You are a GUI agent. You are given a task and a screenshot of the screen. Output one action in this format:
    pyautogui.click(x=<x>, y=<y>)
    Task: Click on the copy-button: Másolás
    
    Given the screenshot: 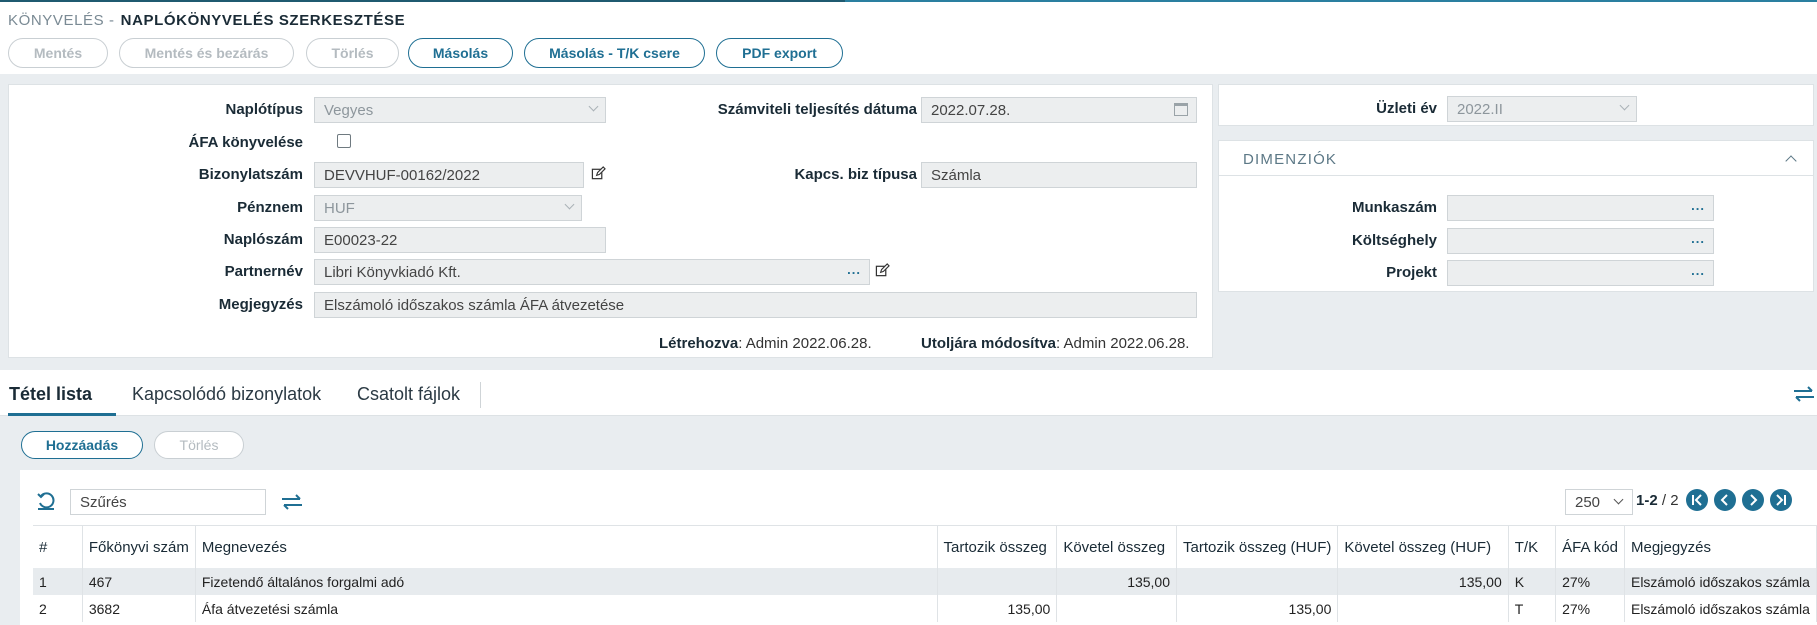 What is the action you would take?
    pyautogui.click(x=460, y=53)
    